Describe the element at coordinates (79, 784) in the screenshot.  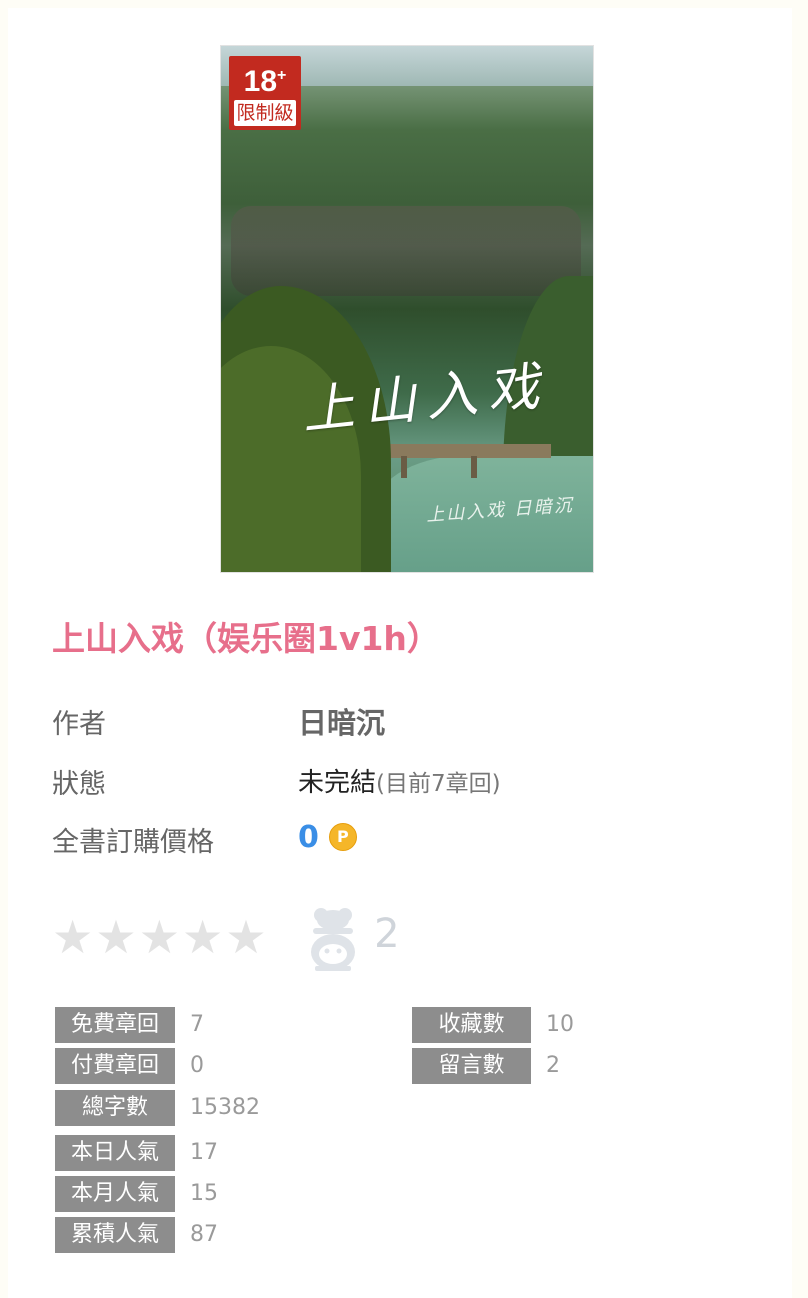
I see `status-label: 狀態` at that location.